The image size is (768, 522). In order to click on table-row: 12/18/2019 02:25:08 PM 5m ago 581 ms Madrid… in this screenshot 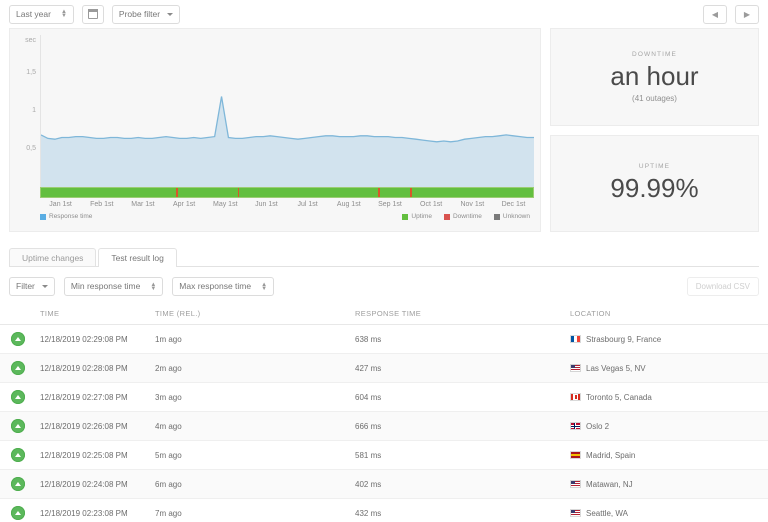, I will do `click(384, 455)`.